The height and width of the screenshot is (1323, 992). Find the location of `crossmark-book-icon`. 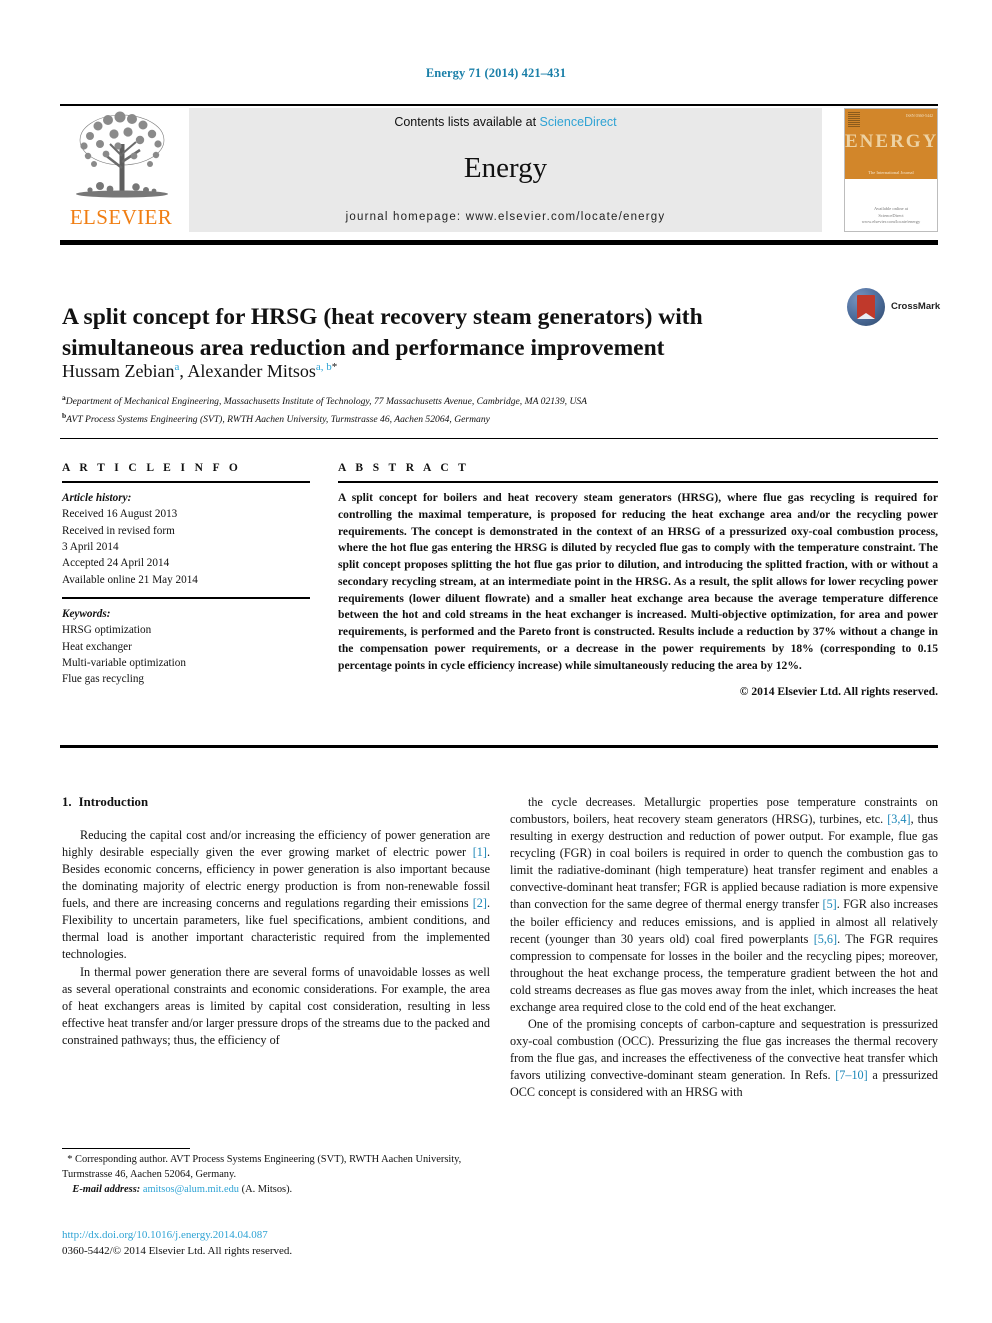

crossmark-book-icon is located at coordinates (866, 307).